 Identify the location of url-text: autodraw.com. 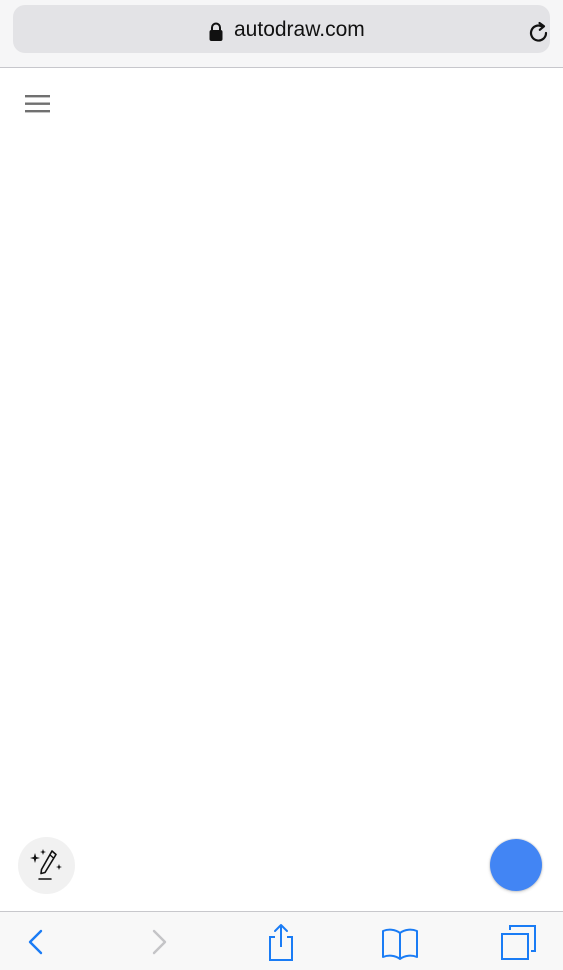
(299, 29).